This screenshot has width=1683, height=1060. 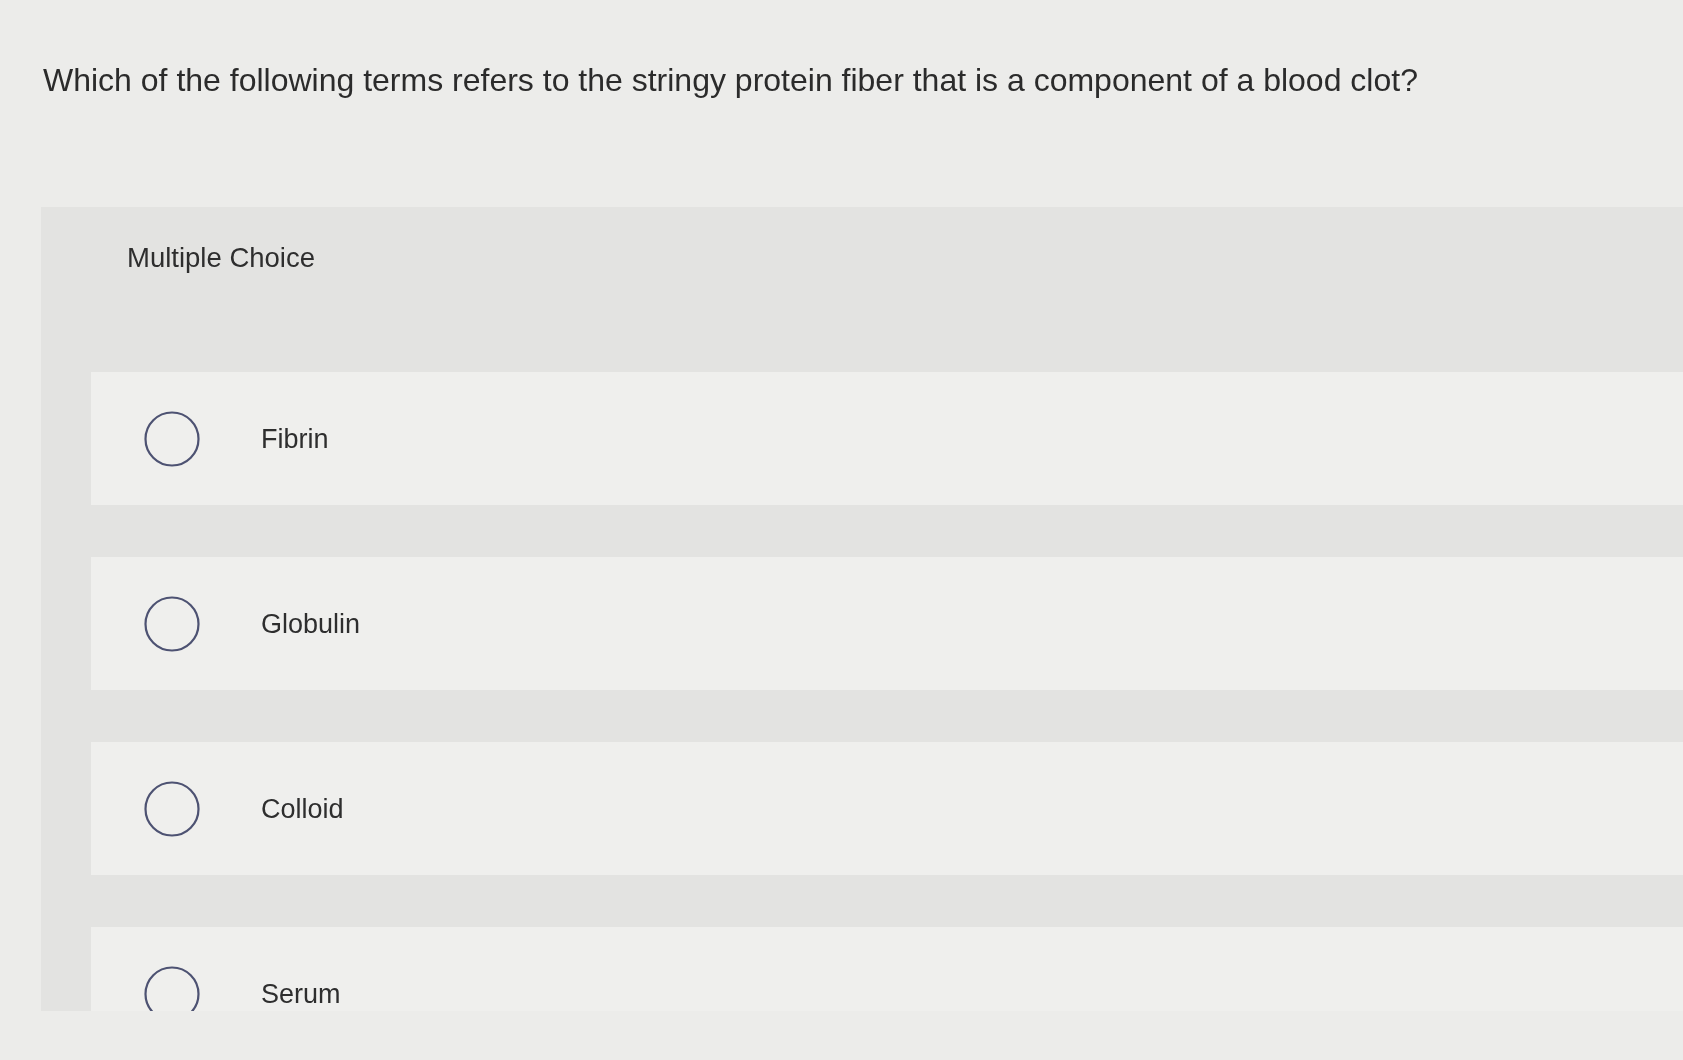 I want to click on answer-option: Colloid, so click(x=887, y=808).